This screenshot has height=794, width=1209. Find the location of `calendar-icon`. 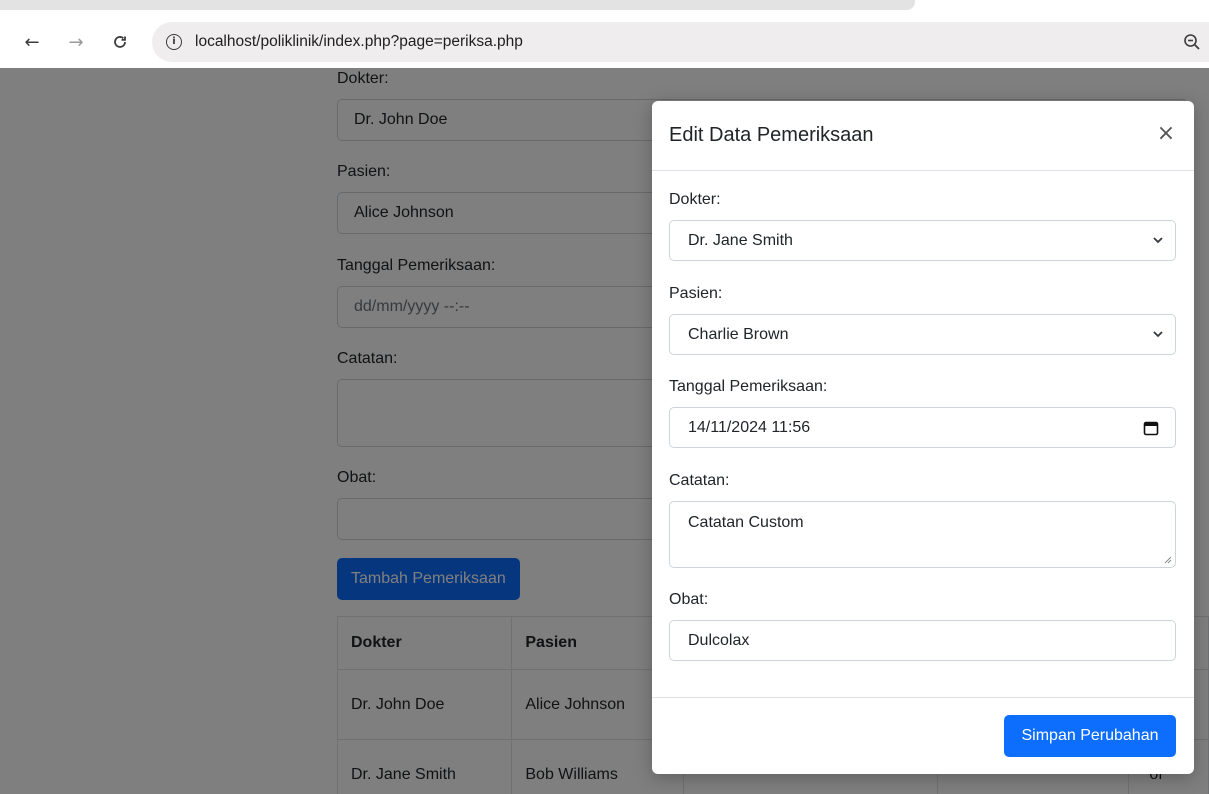

calendar-icon is located at coordinates (1151, 428).